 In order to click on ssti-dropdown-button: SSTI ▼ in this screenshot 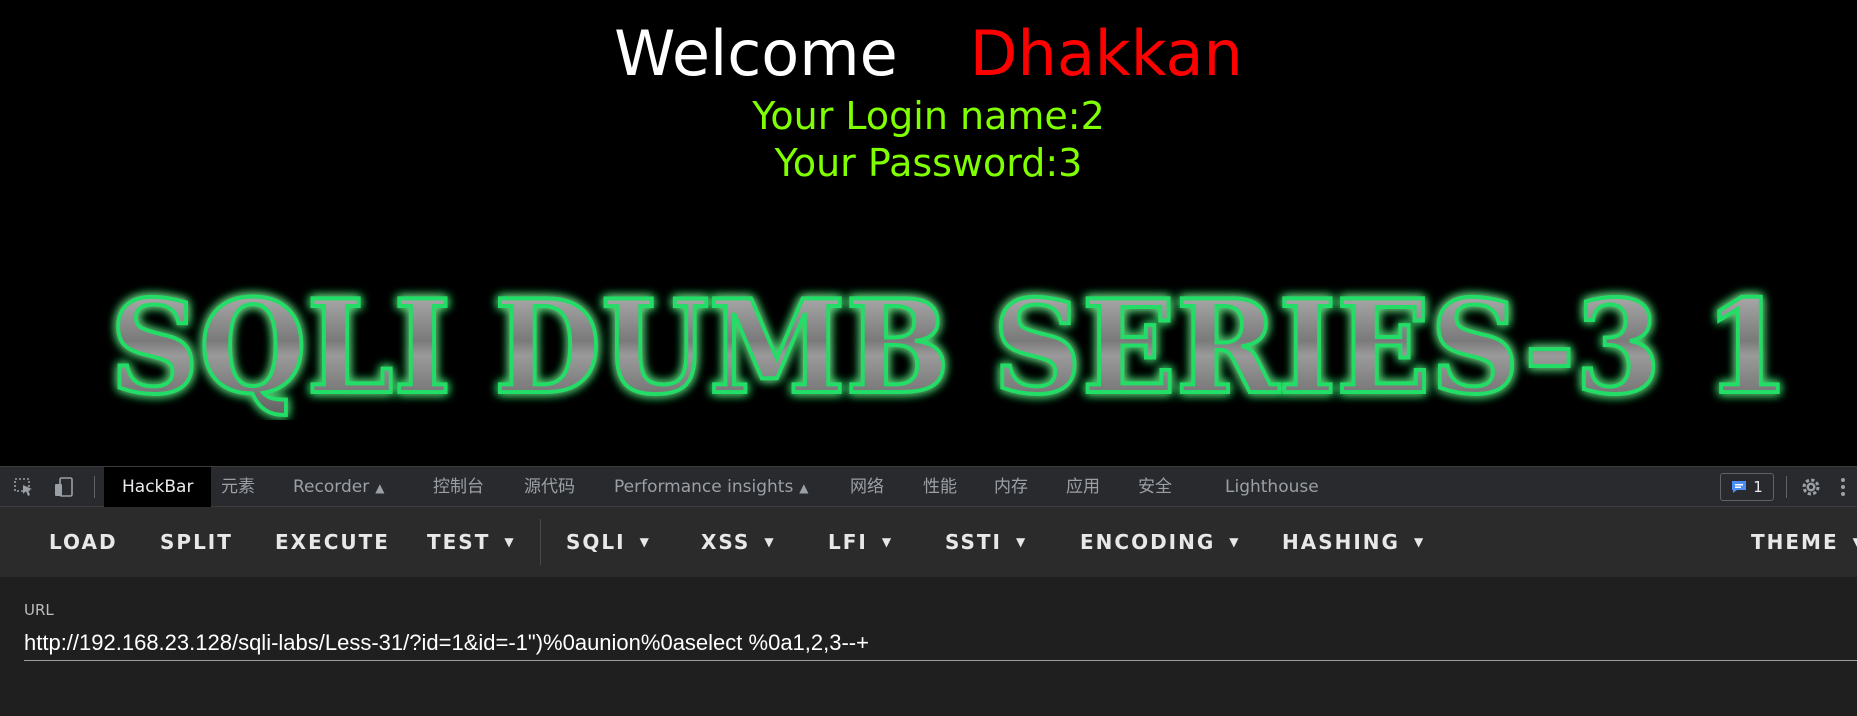, I will do `click(986, 542)`.